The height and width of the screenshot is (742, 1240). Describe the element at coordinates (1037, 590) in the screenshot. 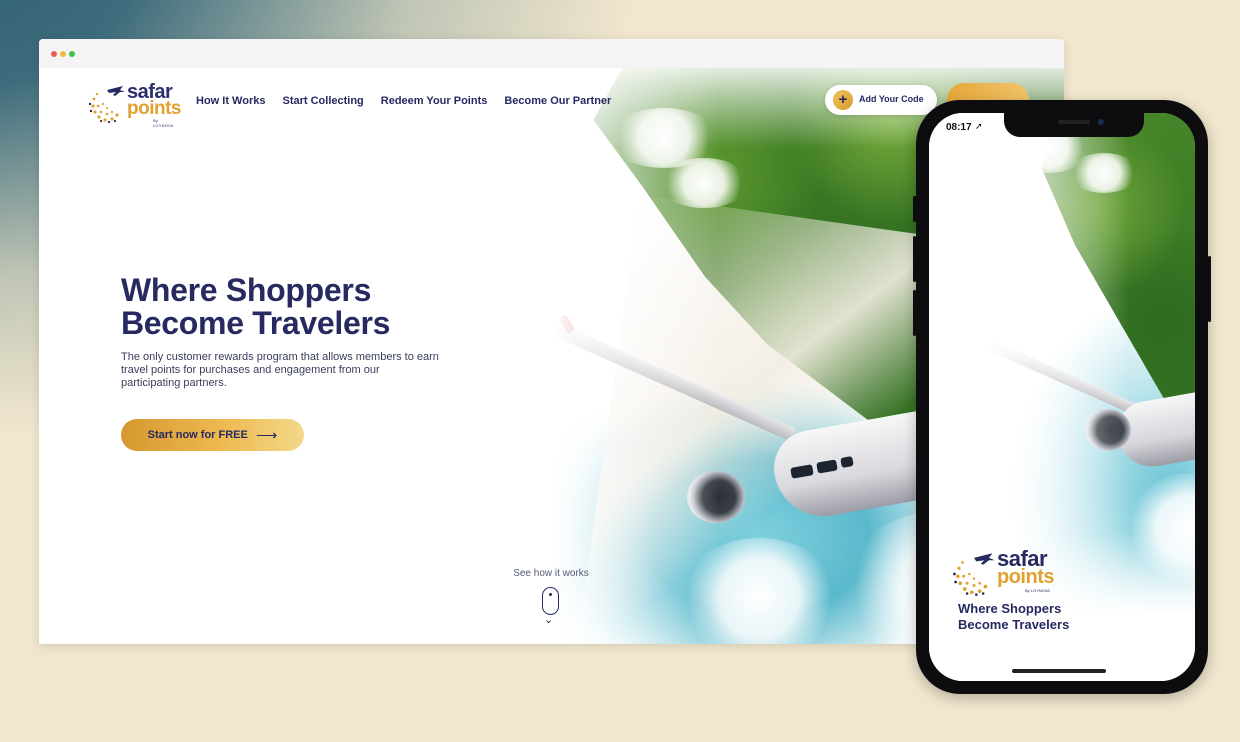

I see `mobile-logo-byline: By LOYNOVA` at that location.